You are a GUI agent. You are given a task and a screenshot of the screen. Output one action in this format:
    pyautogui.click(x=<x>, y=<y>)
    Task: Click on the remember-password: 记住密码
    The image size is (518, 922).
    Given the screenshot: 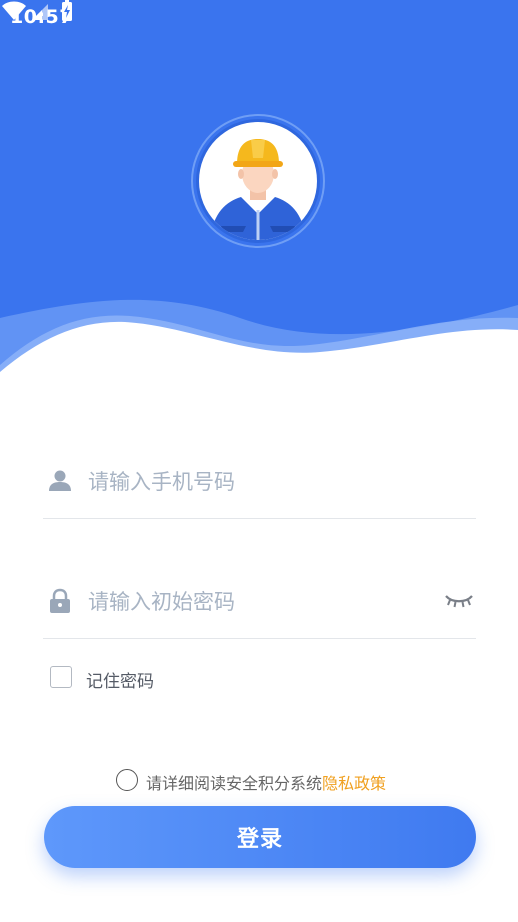 What is the action you would take?
    pyautogui.click(x=150, y=679)
    